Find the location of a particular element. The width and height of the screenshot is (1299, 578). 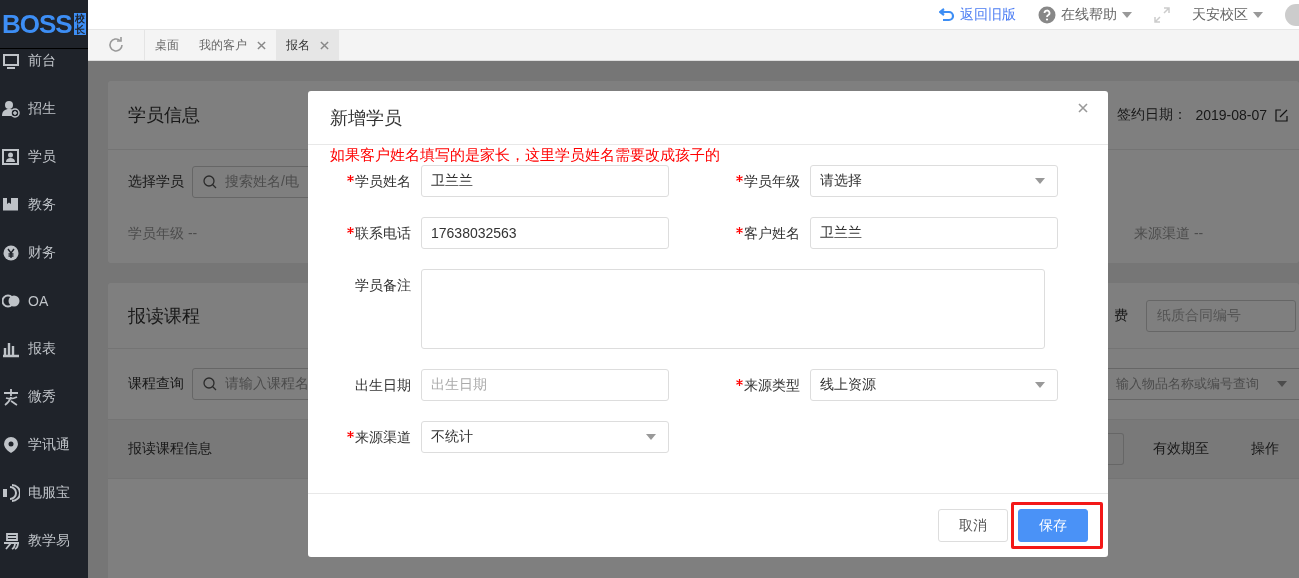

dialog-title: 新增学员 is located at coordinates (366, 118).